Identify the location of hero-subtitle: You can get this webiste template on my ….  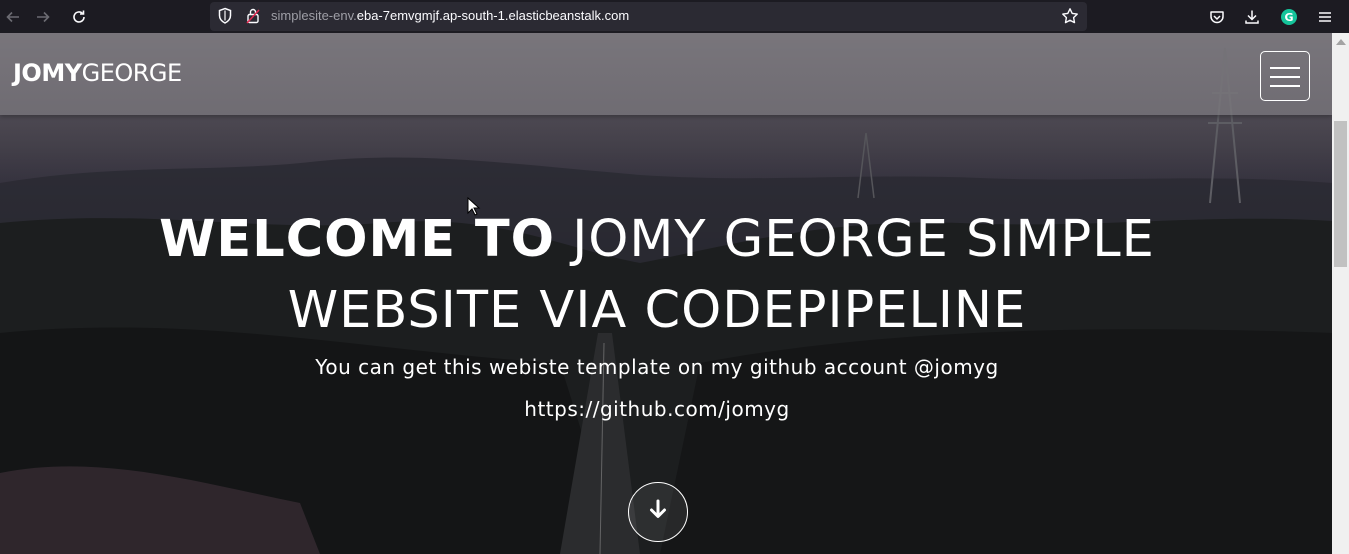
(657, 367).